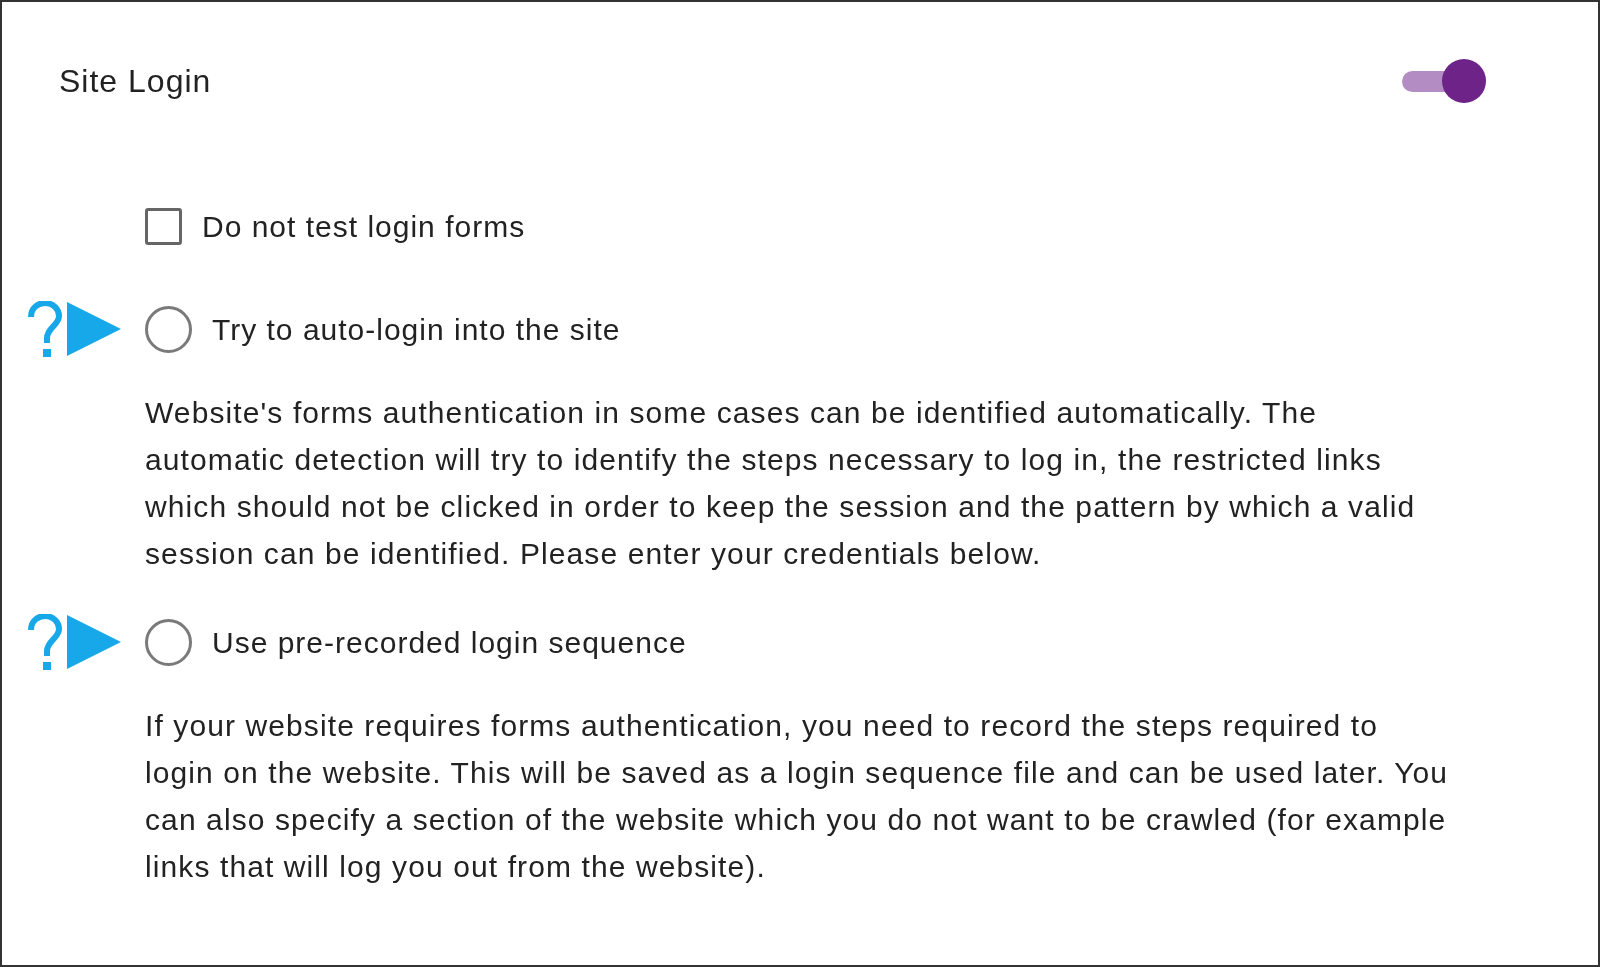 This screenshot has width=1600, height=967. Describe the element at coordinates (135, 81) in the screenshot. I see `section-title: Site Login` at that location.